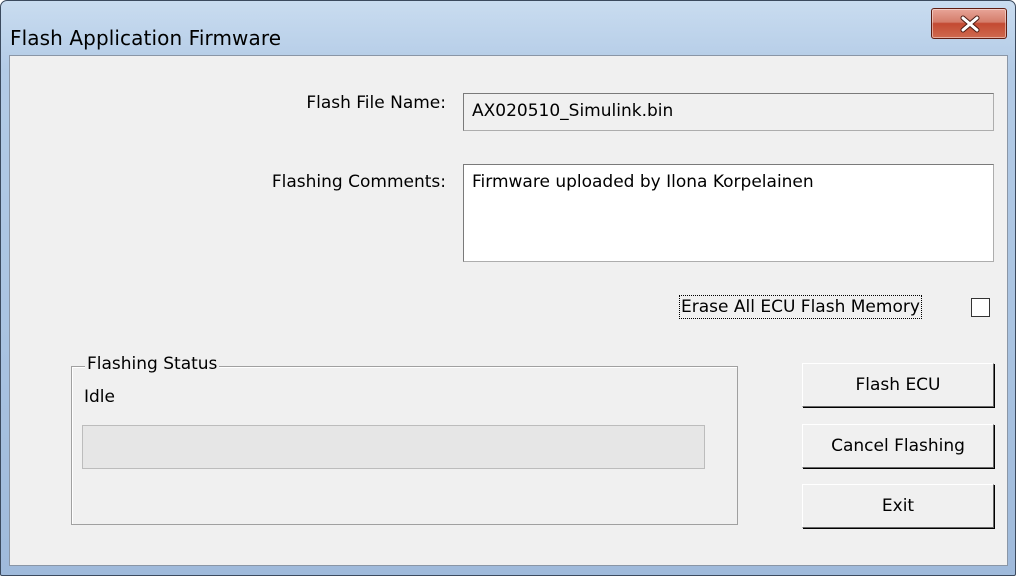  Describe the element at coordinates (728, 213) in the screenshot. I see `flashing-comments-textarea: Firmware uploaded by Ilona Korpelainen` at that location.